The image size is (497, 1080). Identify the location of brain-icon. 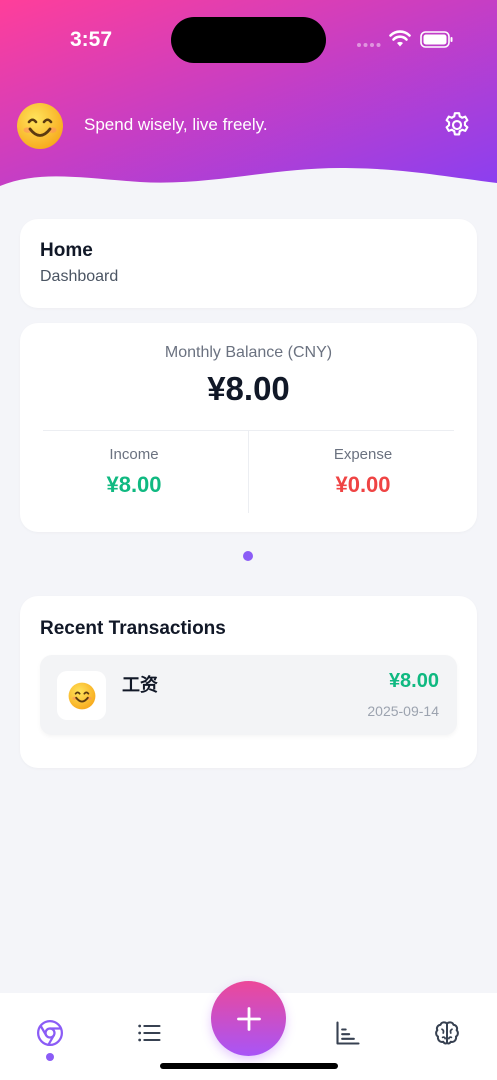
(447, 1033).